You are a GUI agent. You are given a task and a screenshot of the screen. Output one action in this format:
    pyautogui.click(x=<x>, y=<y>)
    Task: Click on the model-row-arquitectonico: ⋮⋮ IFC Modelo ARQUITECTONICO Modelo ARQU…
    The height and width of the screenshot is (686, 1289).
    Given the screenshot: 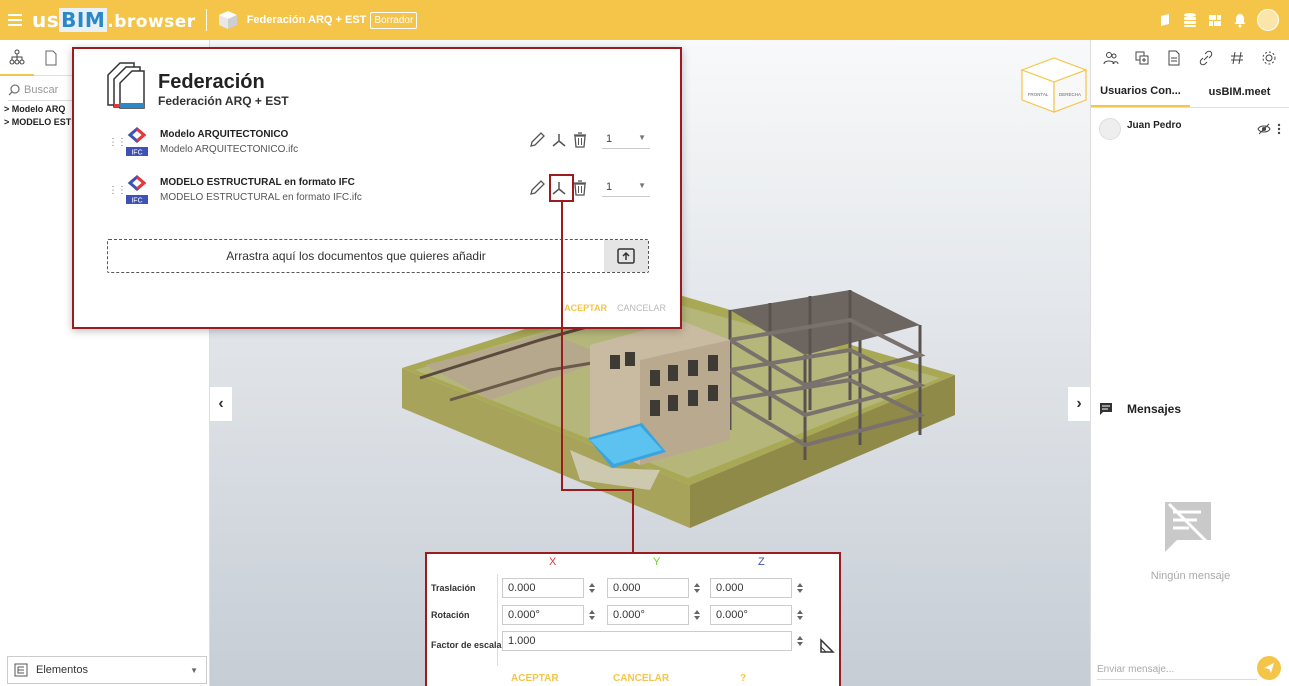 What is the action you would take?
    pyautogui.click(x=379, y=144)
    